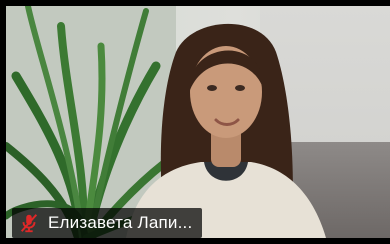 Image resolution: width=390 pixels, height=244 pixels. What do you see at coordinates (29, 223) in the screenshot?
I see `microphone-muted-icon` at bounding box center [29, 223].